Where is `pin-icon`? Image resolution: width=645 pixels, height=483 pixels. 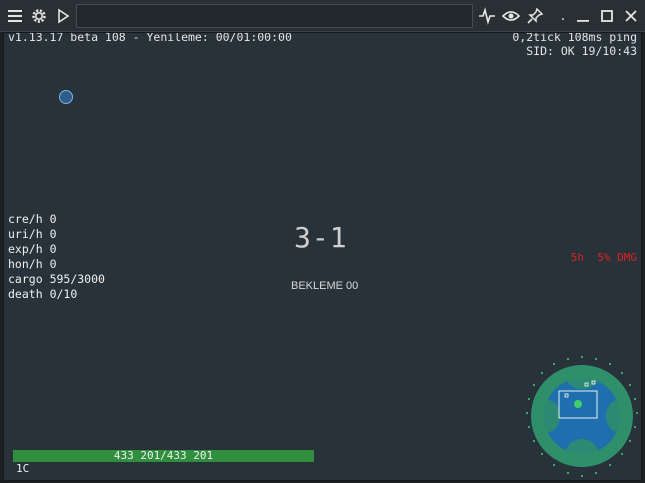
pin-icon is located at coordinates (535, 16).